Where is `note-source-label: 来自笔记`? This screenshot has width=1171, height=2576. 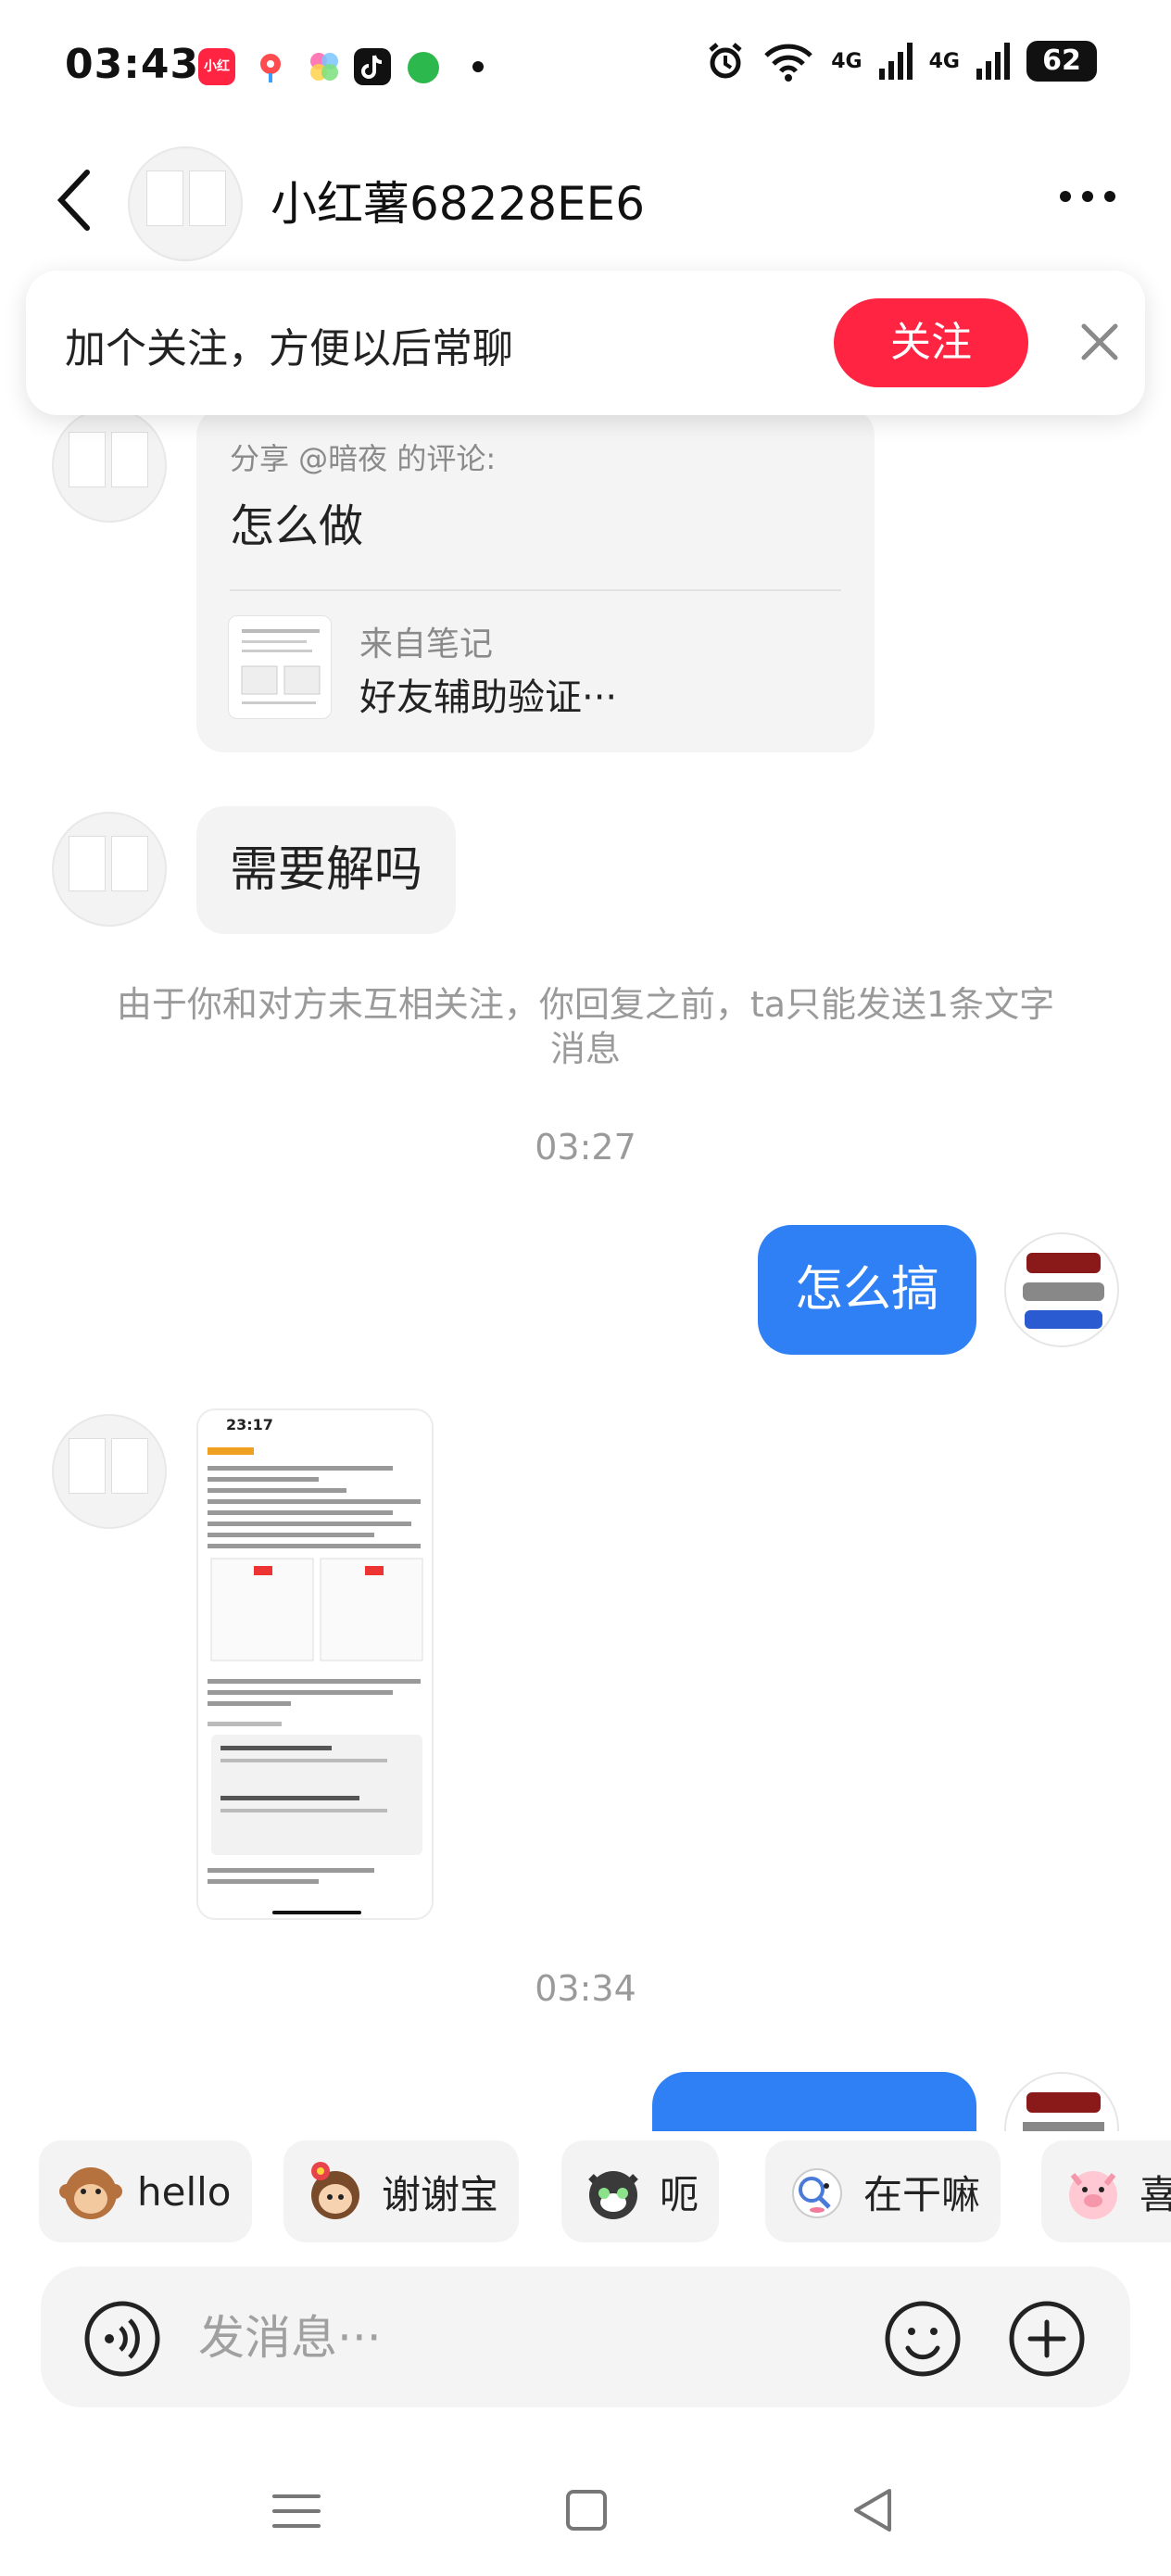 note-source-label: 来自笔记 is located at coordinates (427, 644).